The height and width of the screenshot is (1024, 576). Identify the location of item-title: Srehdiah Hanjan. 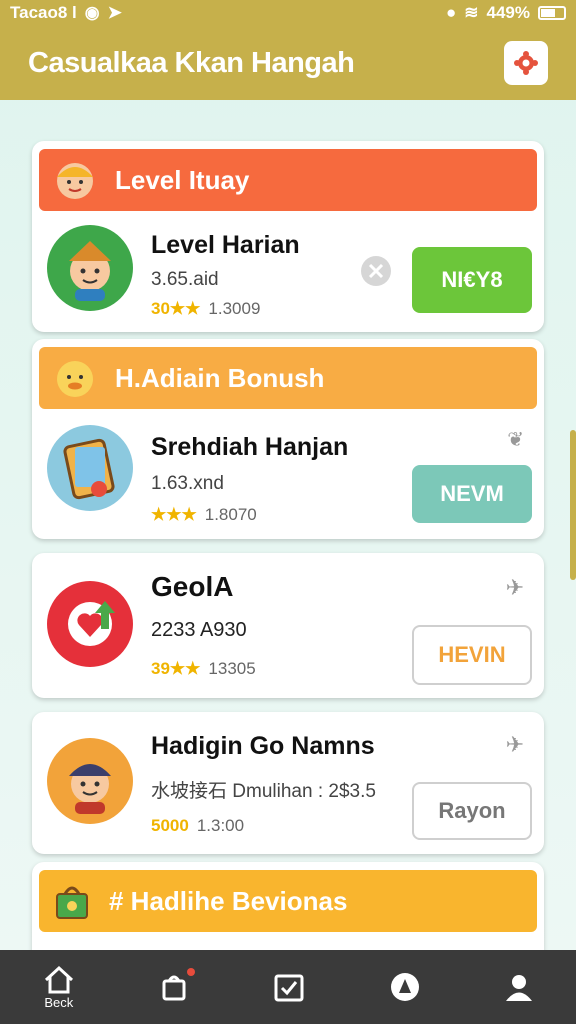
(250, 447).